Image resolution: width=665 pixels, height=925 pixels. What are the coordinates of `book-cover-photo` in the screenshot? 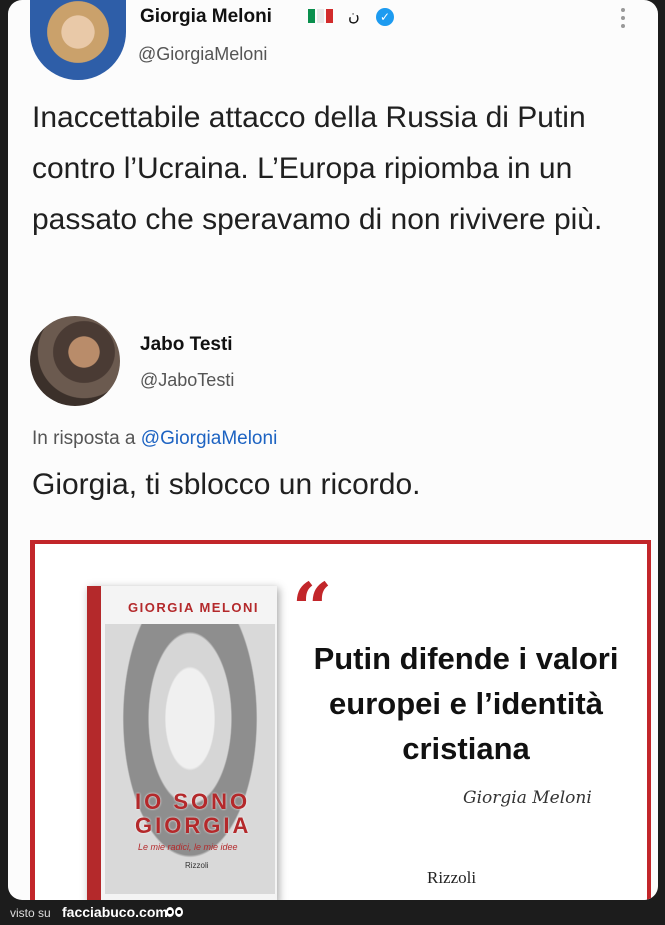 It's located at (190, 759).